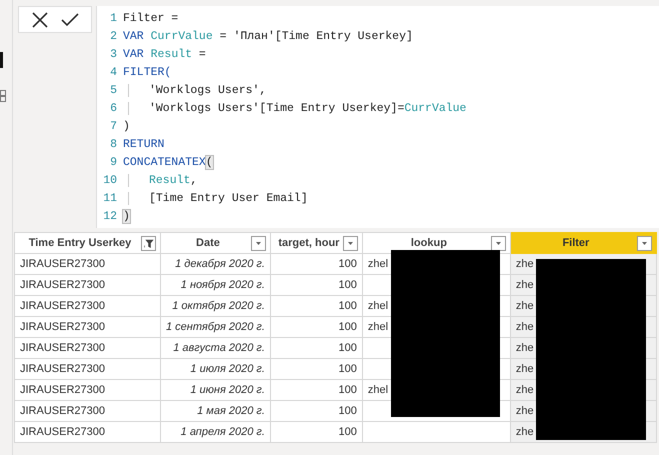  What do you see at coordinates (168, 162) in the screenshot?
I see `code-line: CONCATENATEX(` at bounding box center [168, 162].